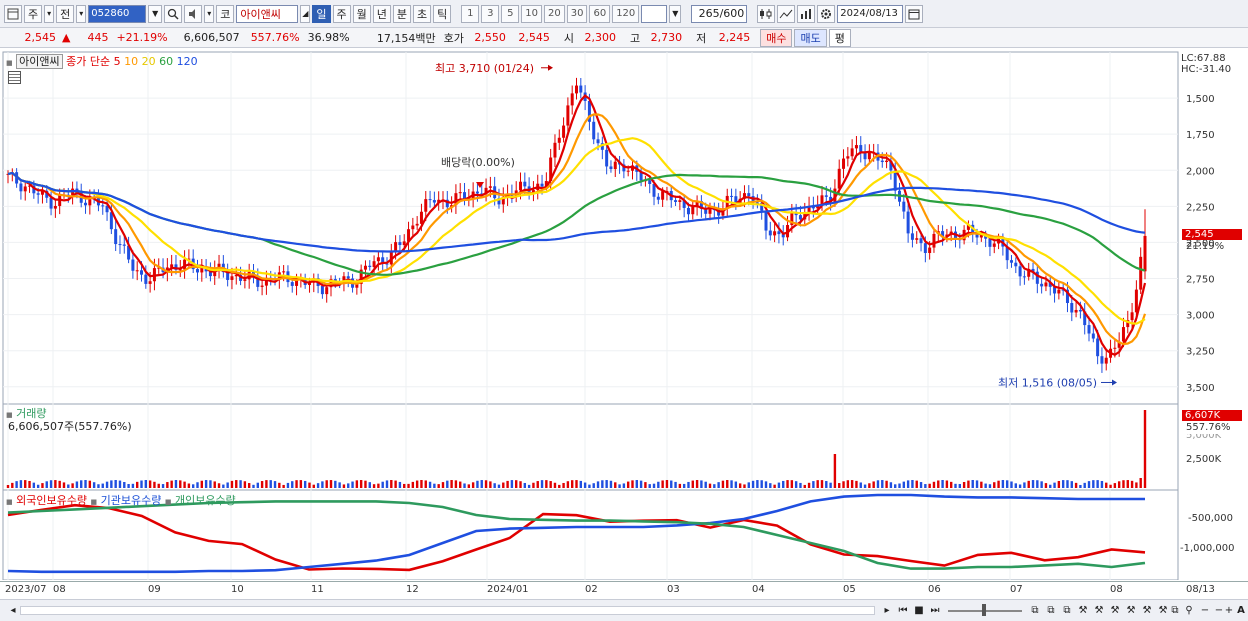 The width and height of the screenshot is (1248, 621). I want to click on search-icon, so click(173, 13).